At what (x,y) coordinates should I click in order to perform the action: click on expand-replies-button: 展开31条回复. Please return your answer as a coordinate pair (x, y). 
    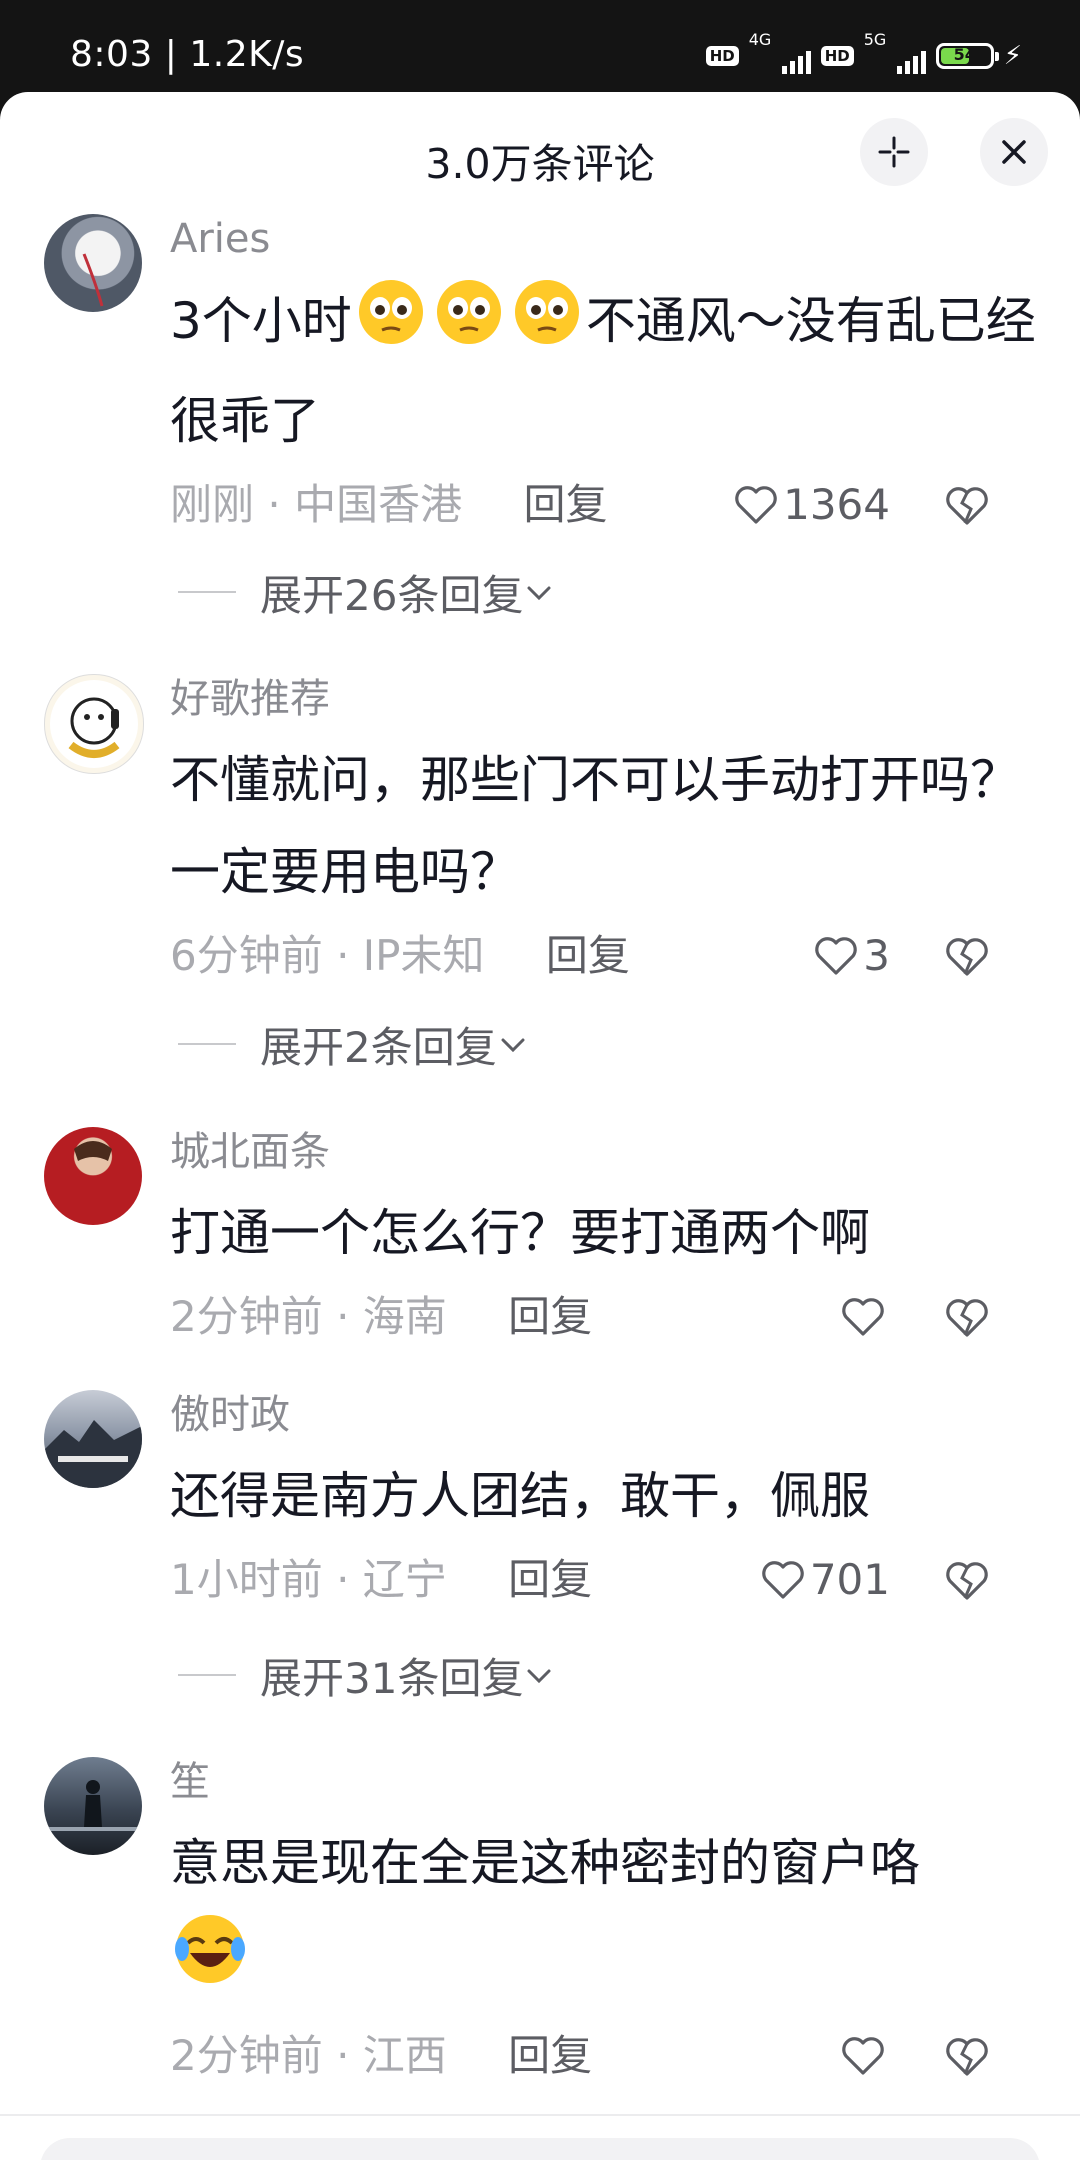
    Looking at the image, I should click on (366, 1675).